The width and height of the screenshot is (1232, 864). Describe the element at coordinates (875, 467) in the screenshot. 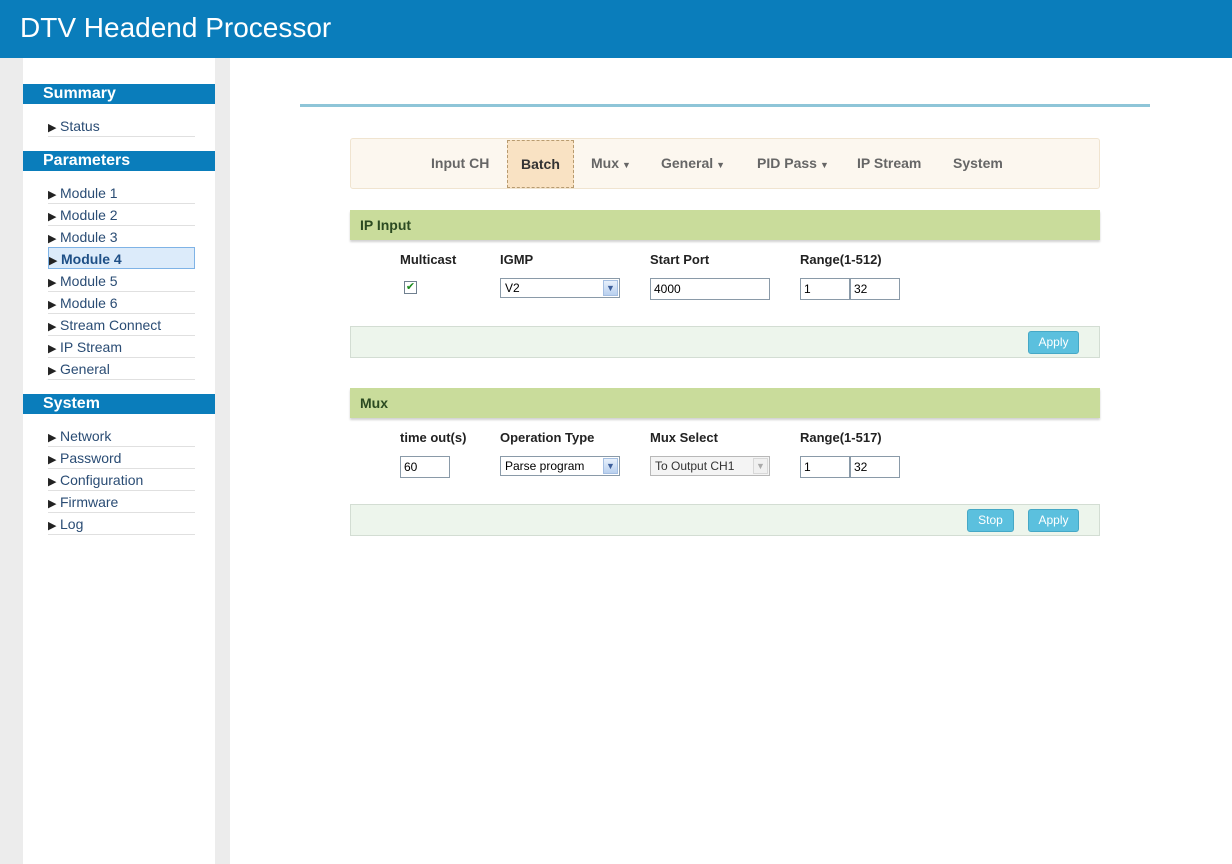

I see `mux-range-to-input` at that location.